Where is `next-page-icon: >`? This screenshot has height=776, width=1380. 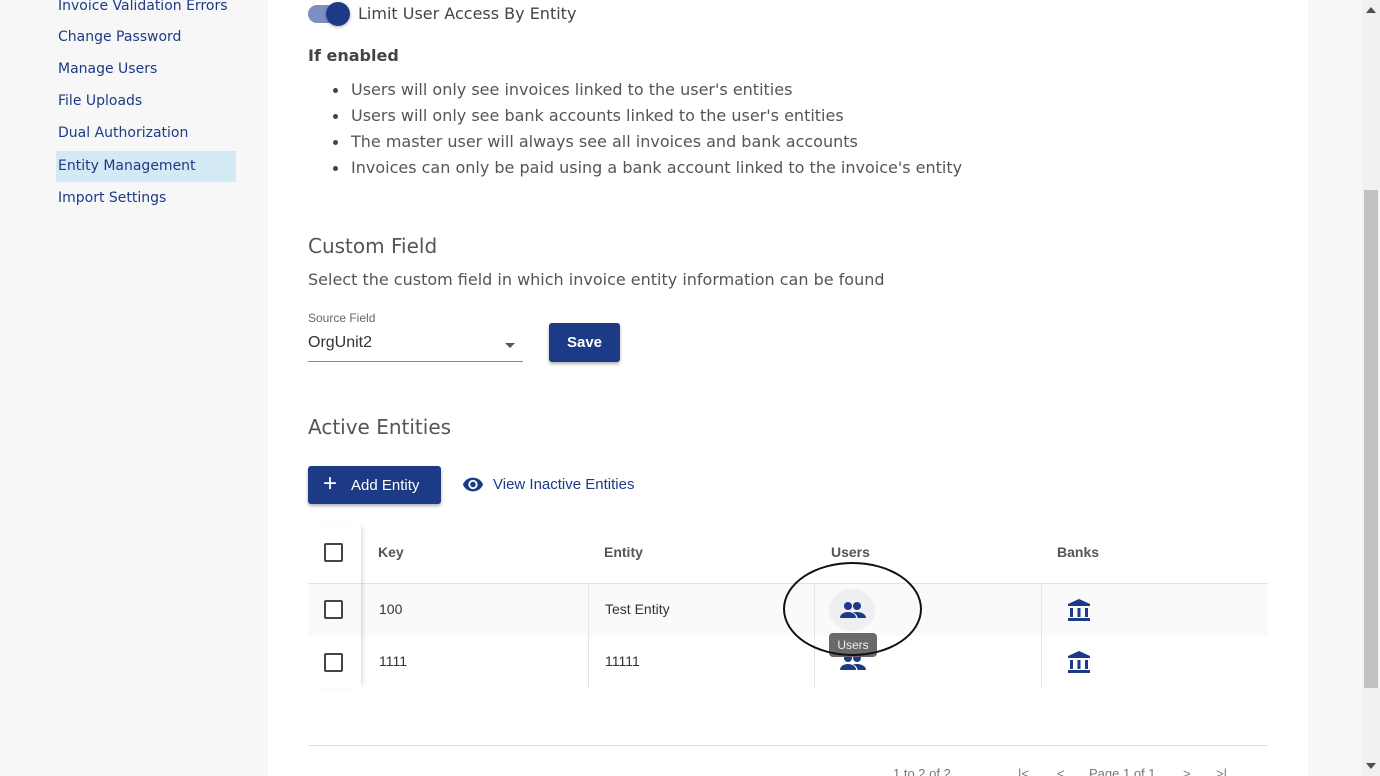
next-page-icon: > is located at coordinates (1187, 771).